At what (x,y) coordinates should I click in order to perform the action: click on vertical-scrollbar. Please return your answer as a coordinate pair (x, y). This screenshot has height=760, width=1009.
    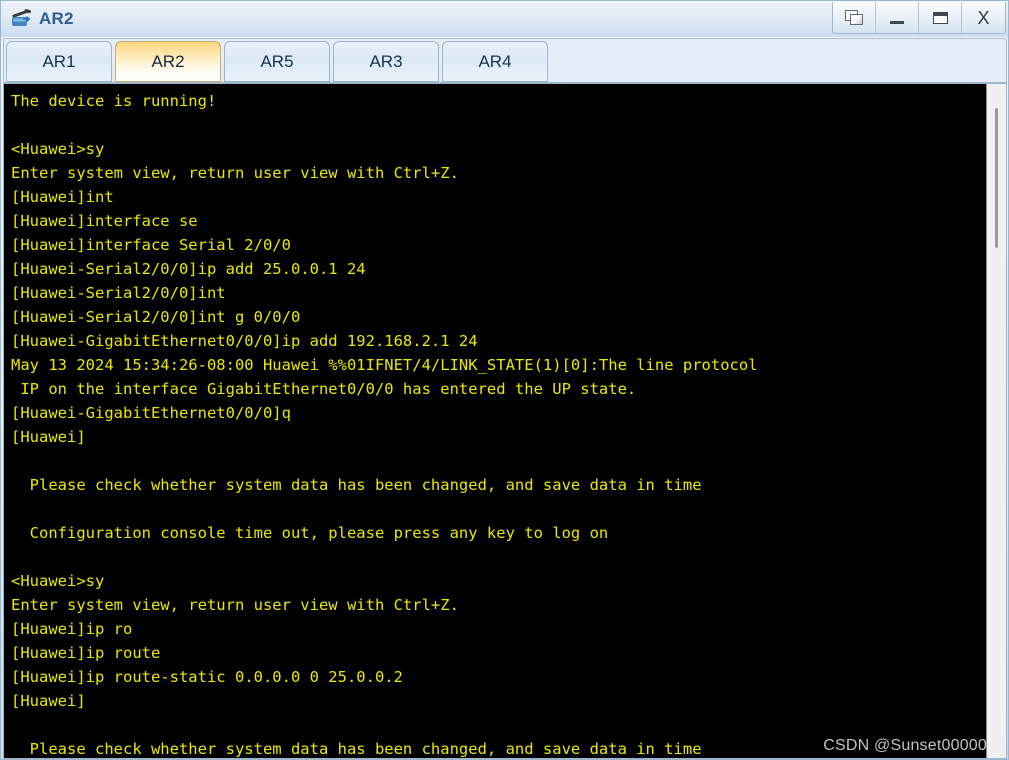
    Looking at the image, I should click on (996, 421).